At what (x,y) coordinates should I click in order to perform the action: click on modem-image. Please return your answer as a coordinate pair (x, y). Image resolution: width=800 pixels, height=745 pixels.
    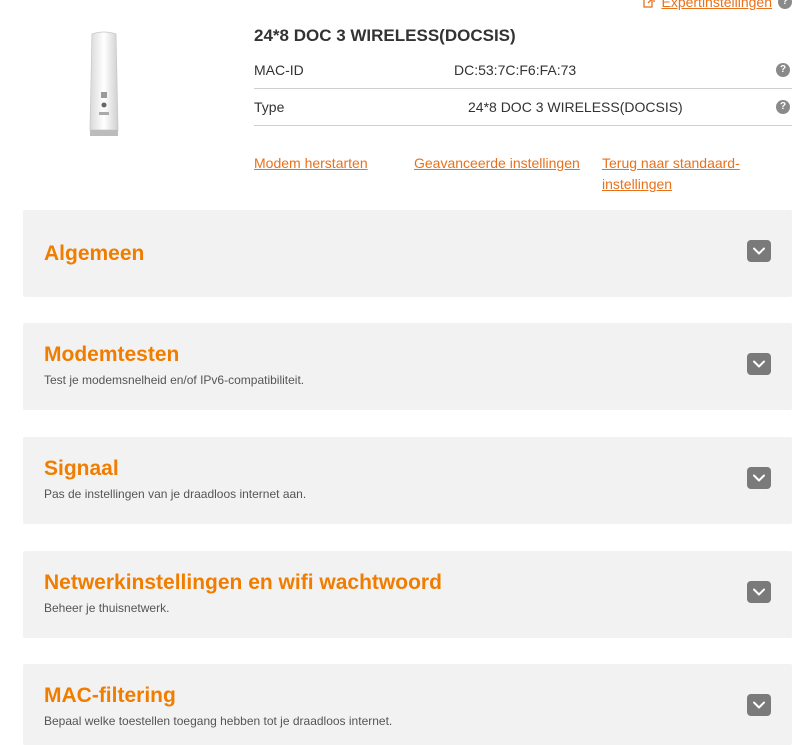
    Looking at the image, I should click on (104, 83).